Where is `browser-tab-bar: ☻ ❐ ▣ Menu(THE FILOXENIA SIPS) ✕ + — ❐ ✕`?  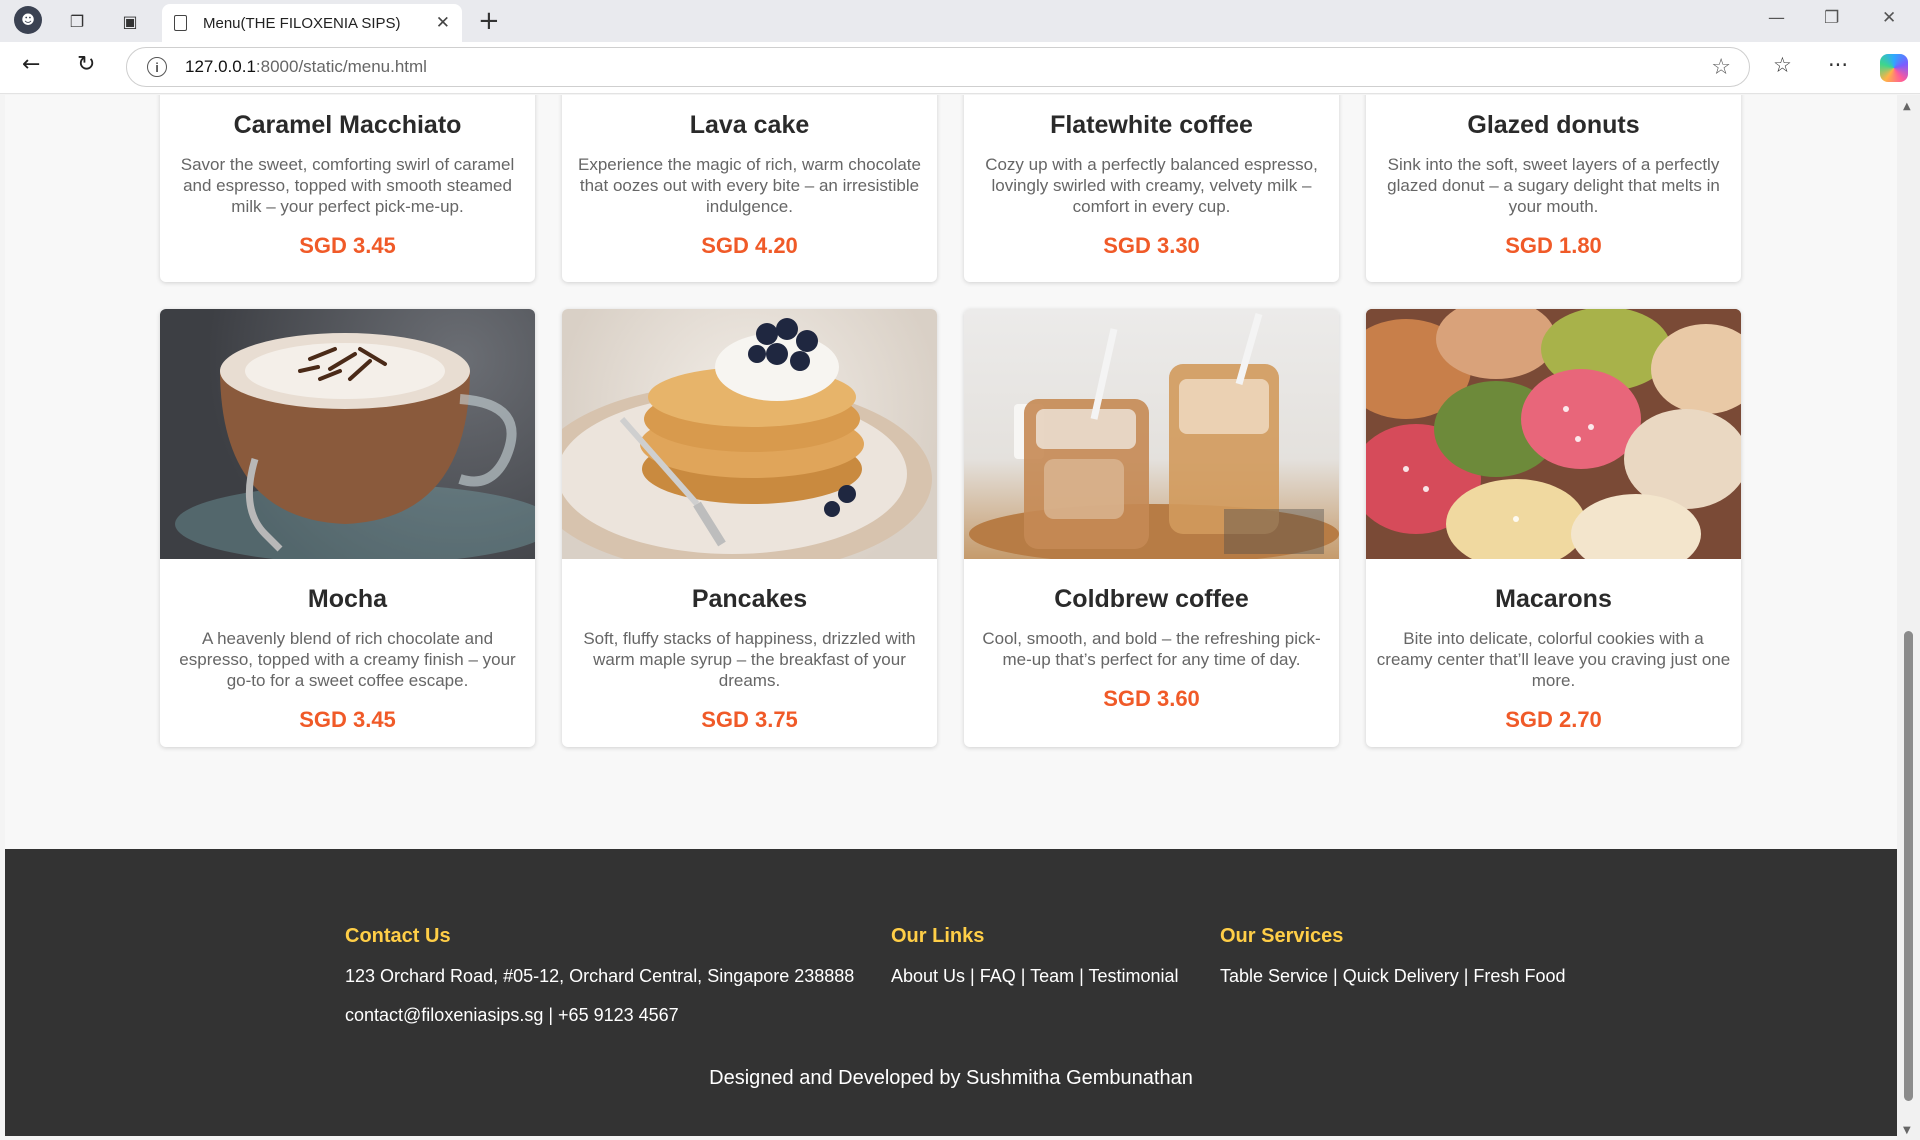 browser-tab-bar: ☻ ❐ ▣ Menu(THE FILOXENIA SIPS) ✕ + — ❐ ✕ is located at coordinates (960, 21).